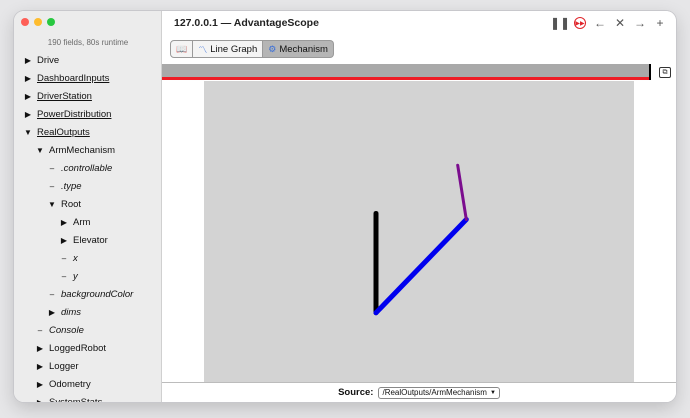 This screenshot has height=418, width=690. I want to click on tree-item-label: LoggedRobot, so click(78, 348).